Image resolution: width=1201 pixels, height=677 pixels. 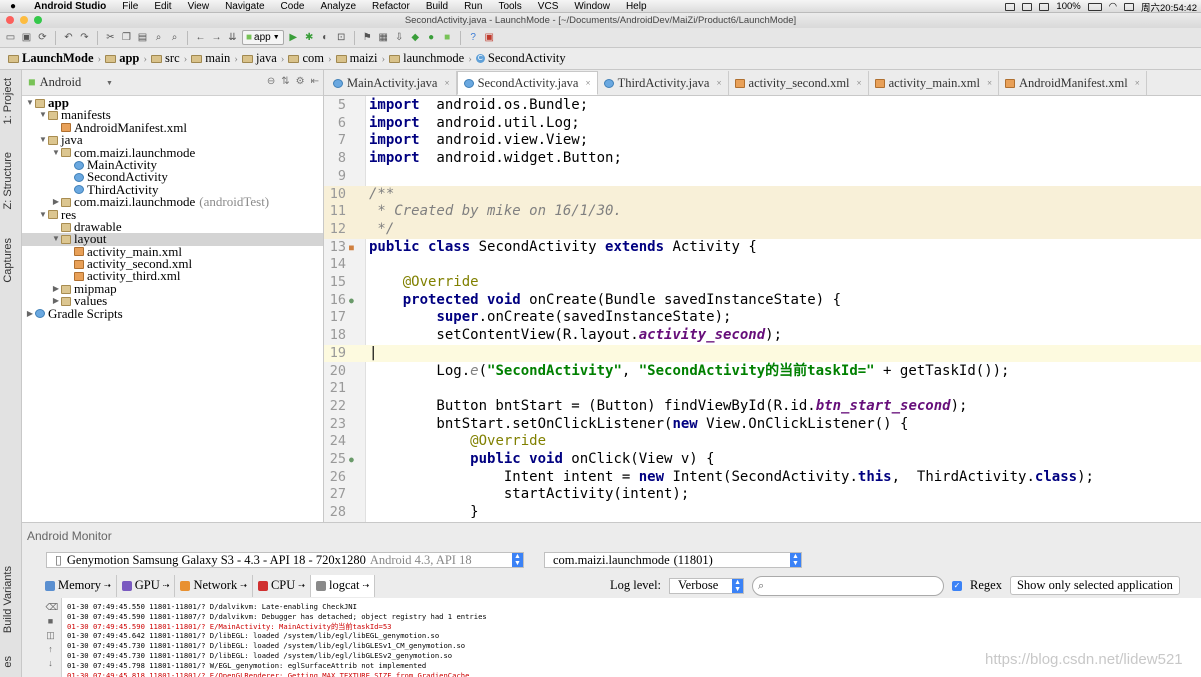 I want to click on wifi-icon: ◠, so click(x=1113, y=6).